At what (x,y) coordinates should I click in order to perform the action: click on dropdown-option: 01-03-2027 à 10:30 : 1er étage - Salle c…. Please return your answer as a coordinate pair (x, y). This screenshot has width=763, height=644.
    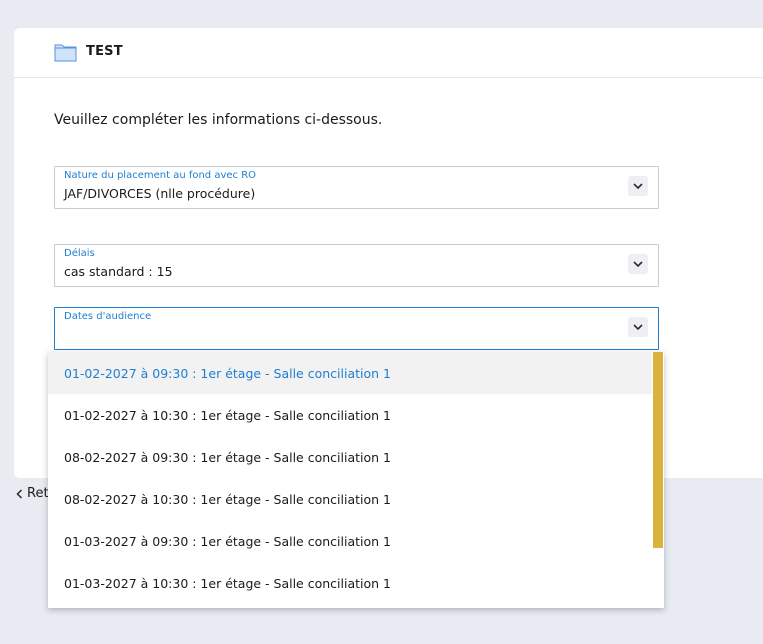
    Looking at the image, I should click on (350, 583).